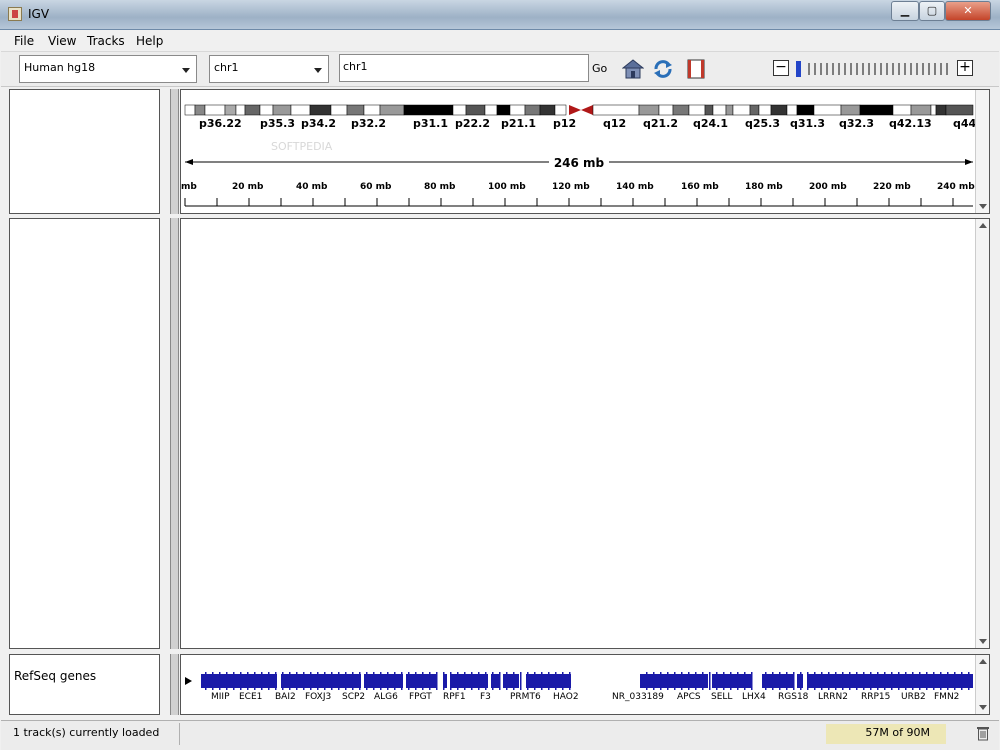 Image resolution: width=1000 pixels, height=750 pixels. I want to click on band-label: q25.3, so click(762, 123).